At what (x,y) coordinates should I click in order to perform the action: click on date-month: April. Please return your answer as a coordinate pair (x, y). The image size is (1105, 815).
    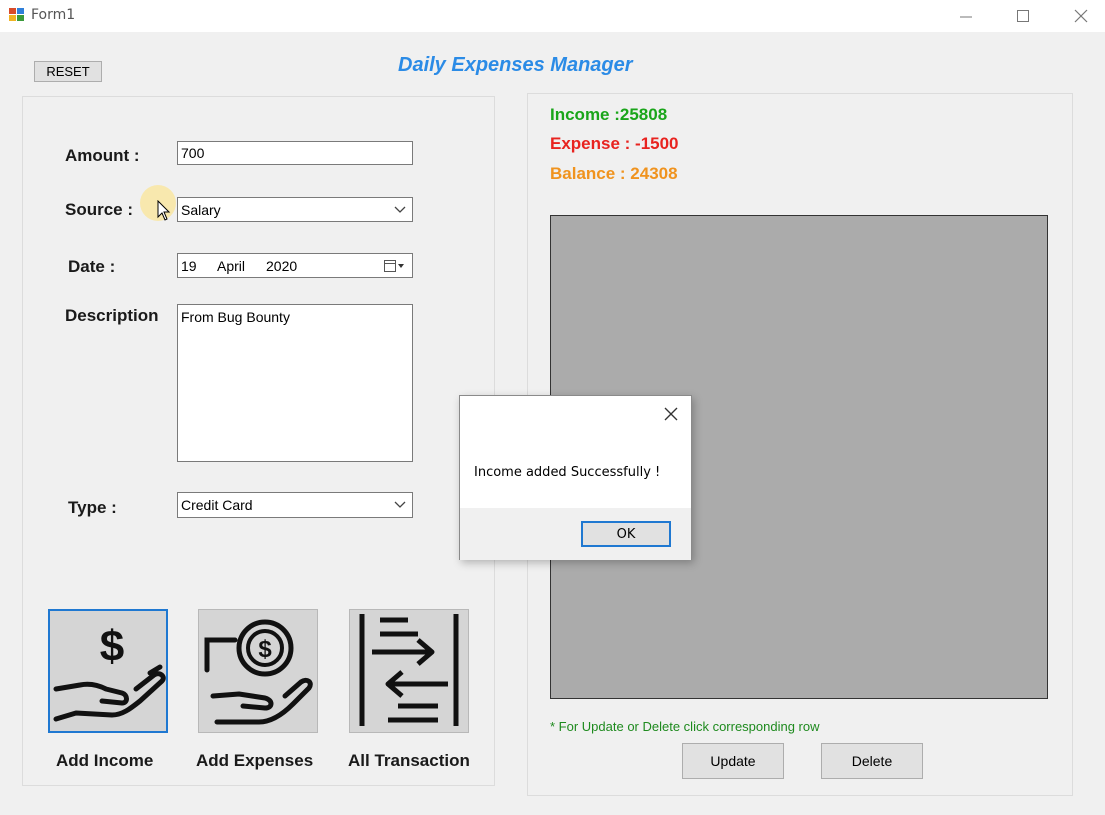
    Looking at the image, I should click on (231, 266).